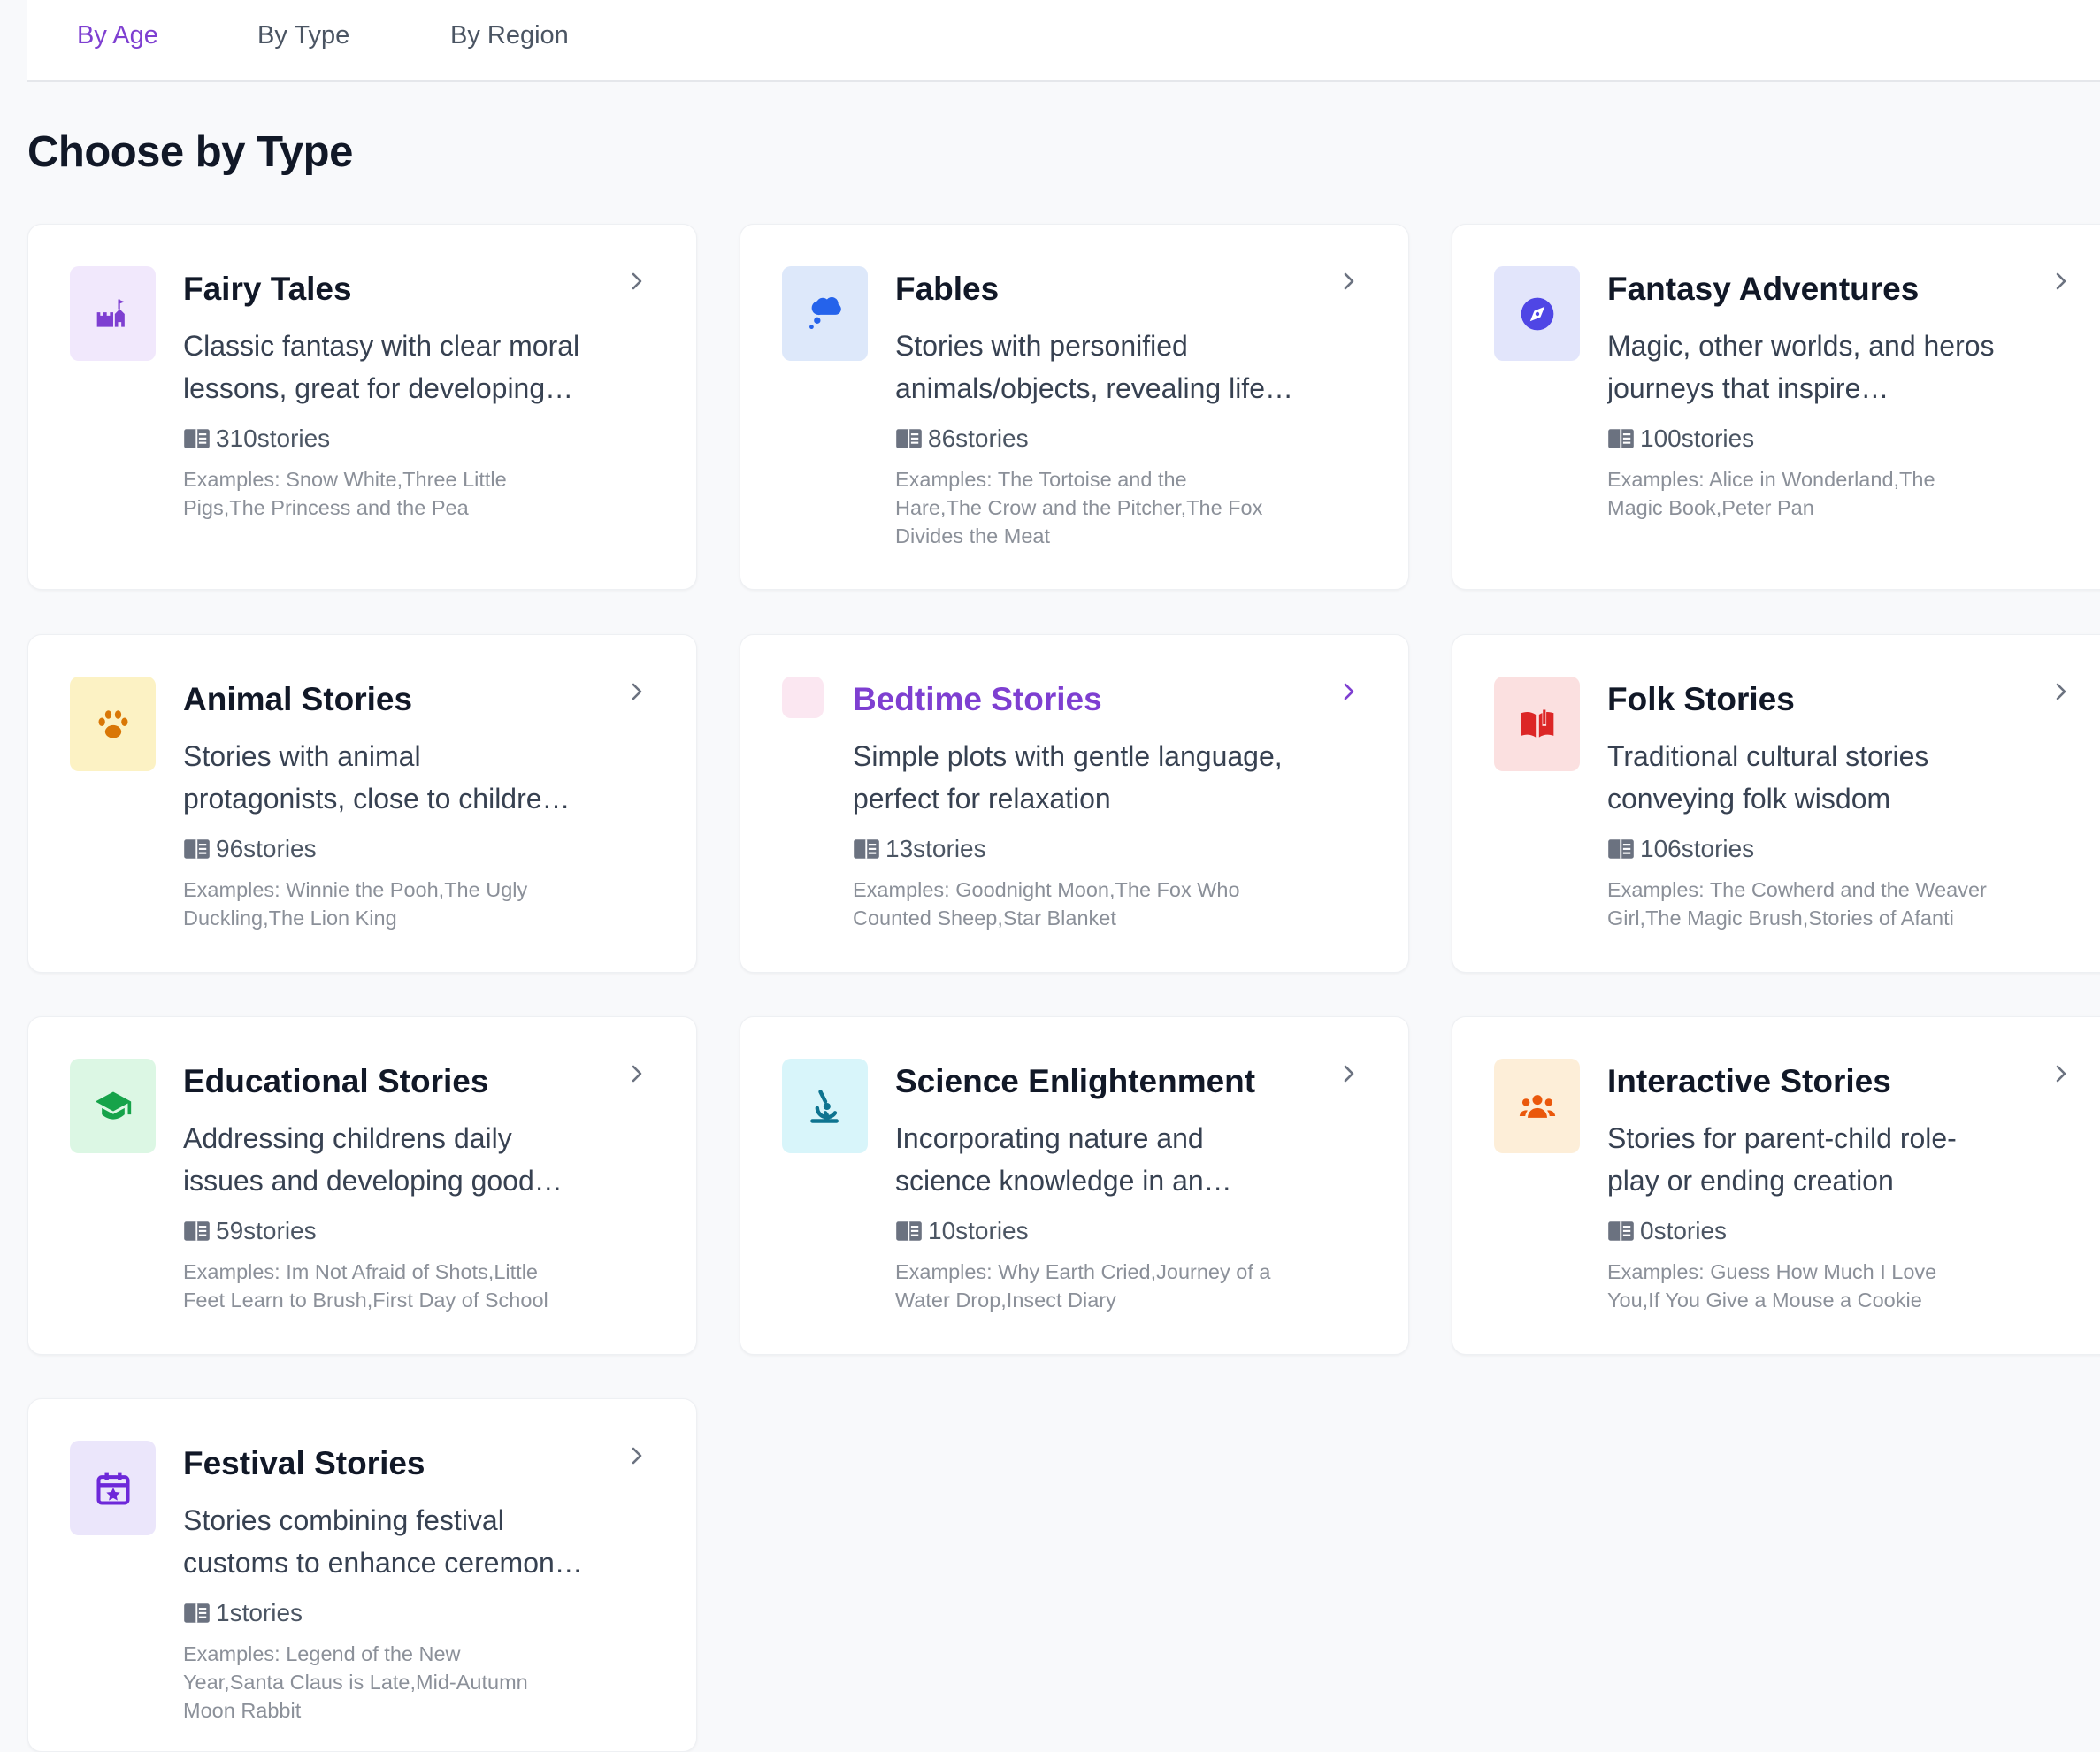 This screenshot has width=2100, height=1752. Describe the element at coordinates (113, 1488) in the screenshot. I see `calendar-star-icon` at that location.